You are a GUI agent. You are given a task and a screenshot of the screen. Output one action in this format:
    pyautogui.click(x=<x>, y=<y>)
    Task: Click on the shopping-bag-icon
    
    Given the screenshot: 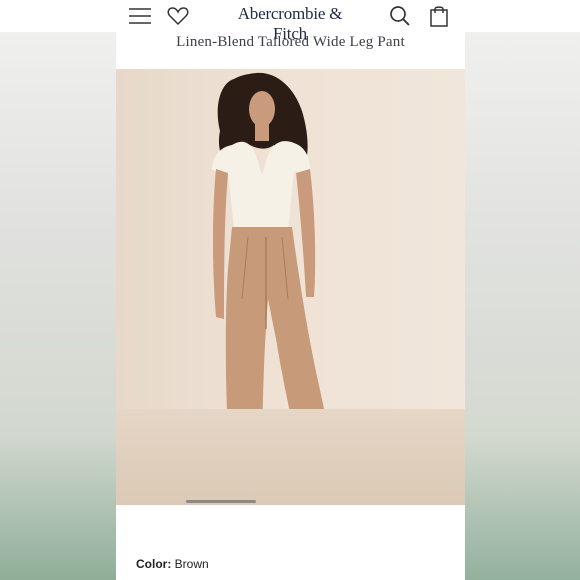 What is the action you would take?
    pyautogui.click(x=439, y=16)
    